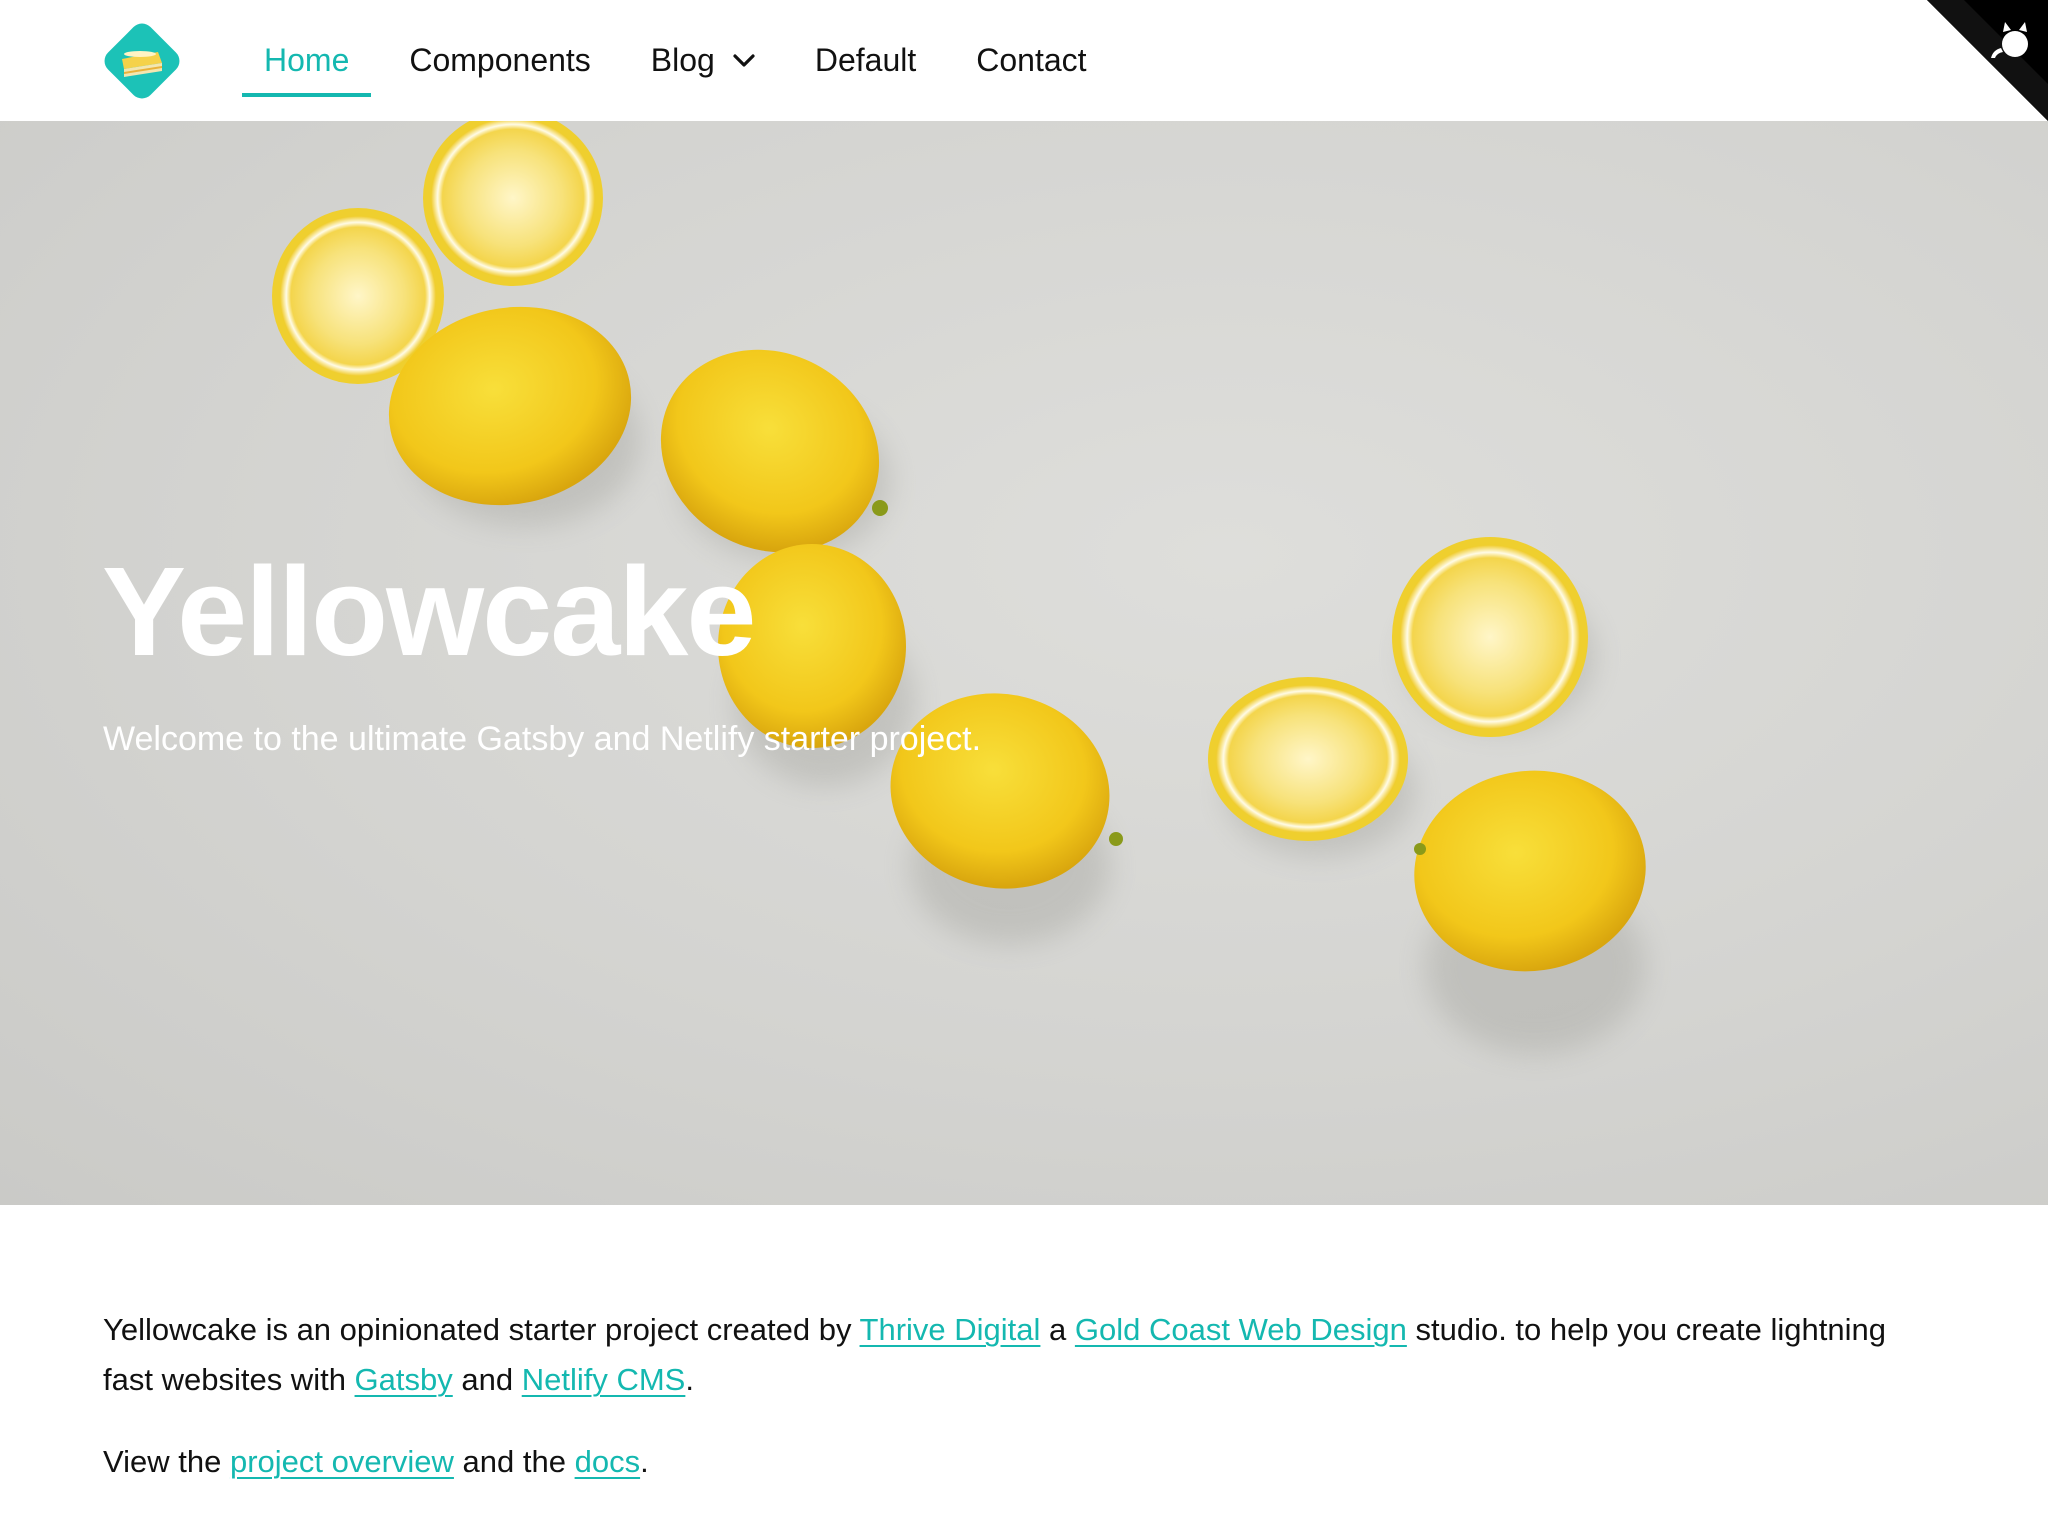  I want to click on nav-home-label: Home, so click(307, 60).